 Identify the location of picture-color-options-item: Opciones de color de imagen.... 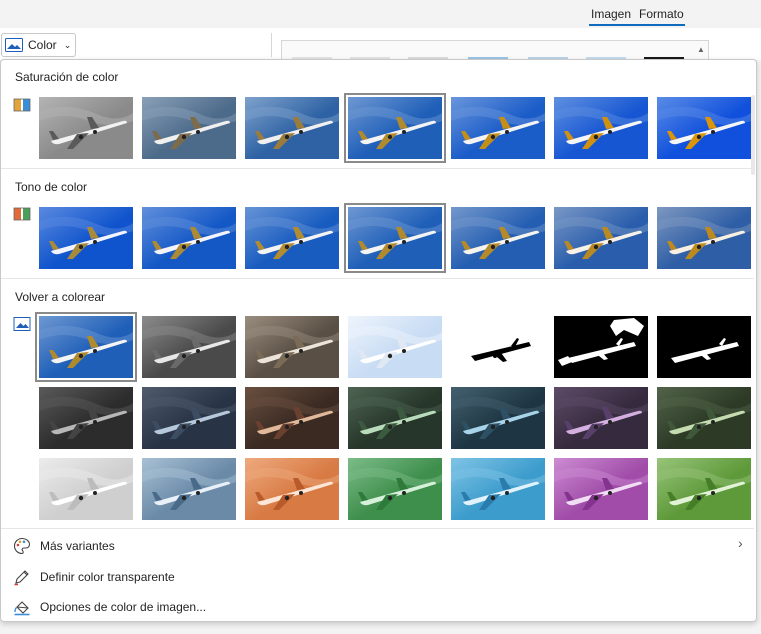
(109, 607).